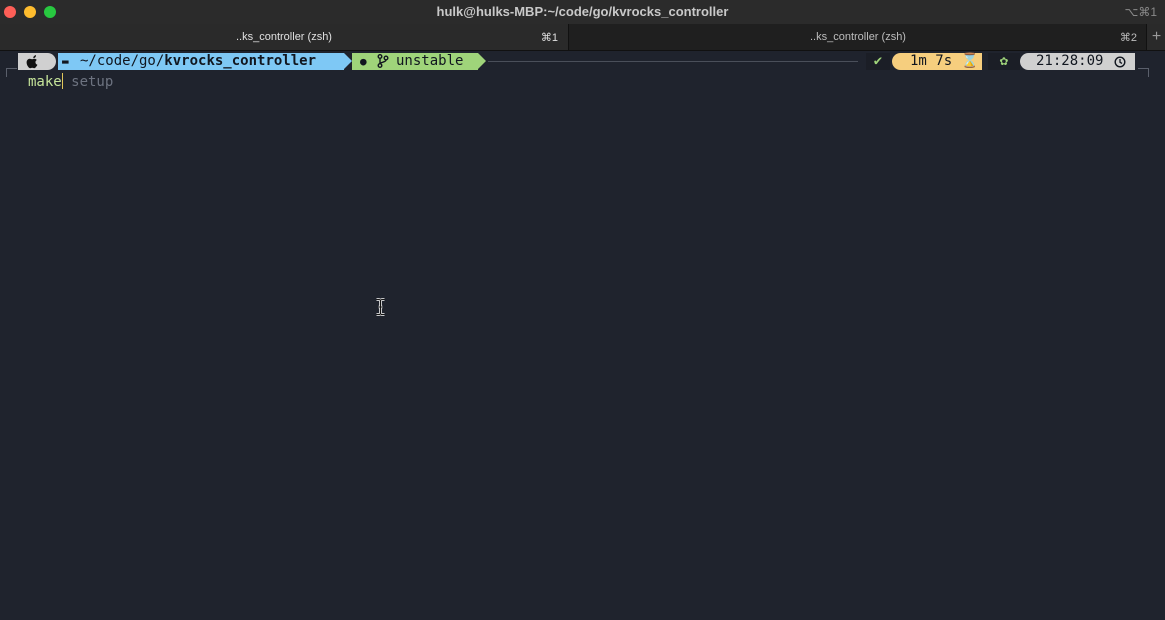 This screenshot has height=620, width=1165. Describe the element at coordinates (1155, 37) in the screenshot. I see `new-tab-button: +` at that location.